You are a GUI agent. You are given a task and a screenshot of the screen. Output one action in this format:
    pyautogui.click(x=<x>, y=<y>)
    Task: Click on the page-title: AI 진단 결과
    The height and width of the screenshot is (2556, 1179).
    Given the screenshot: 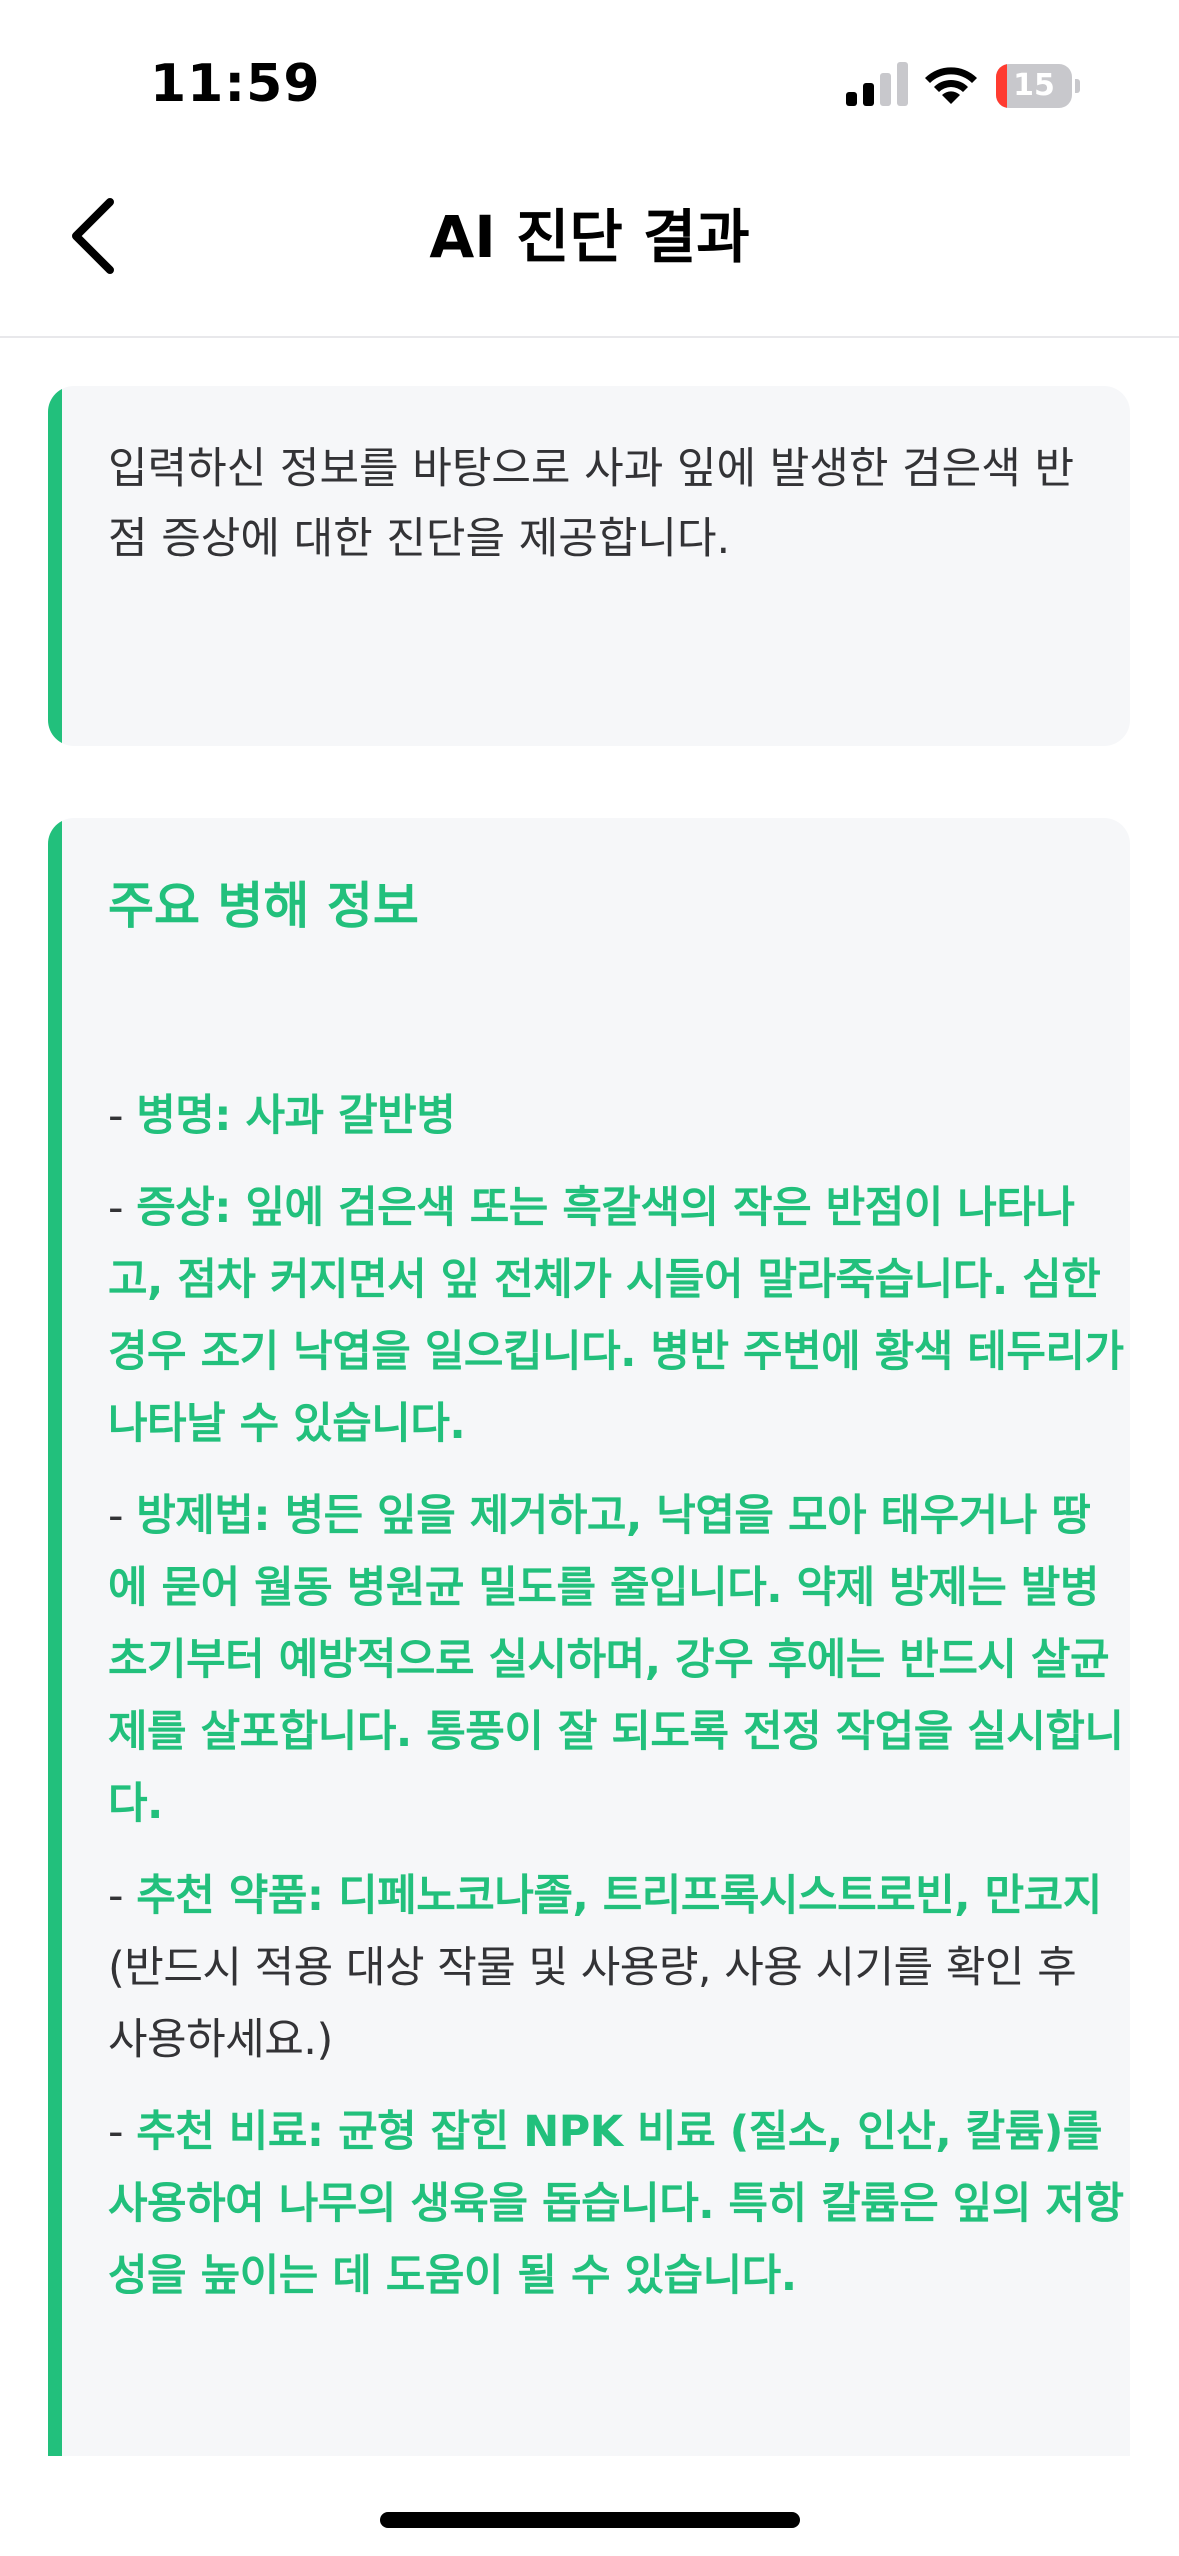 What is the action you would take?
    pyautogui.click(x=589, y=237)
    